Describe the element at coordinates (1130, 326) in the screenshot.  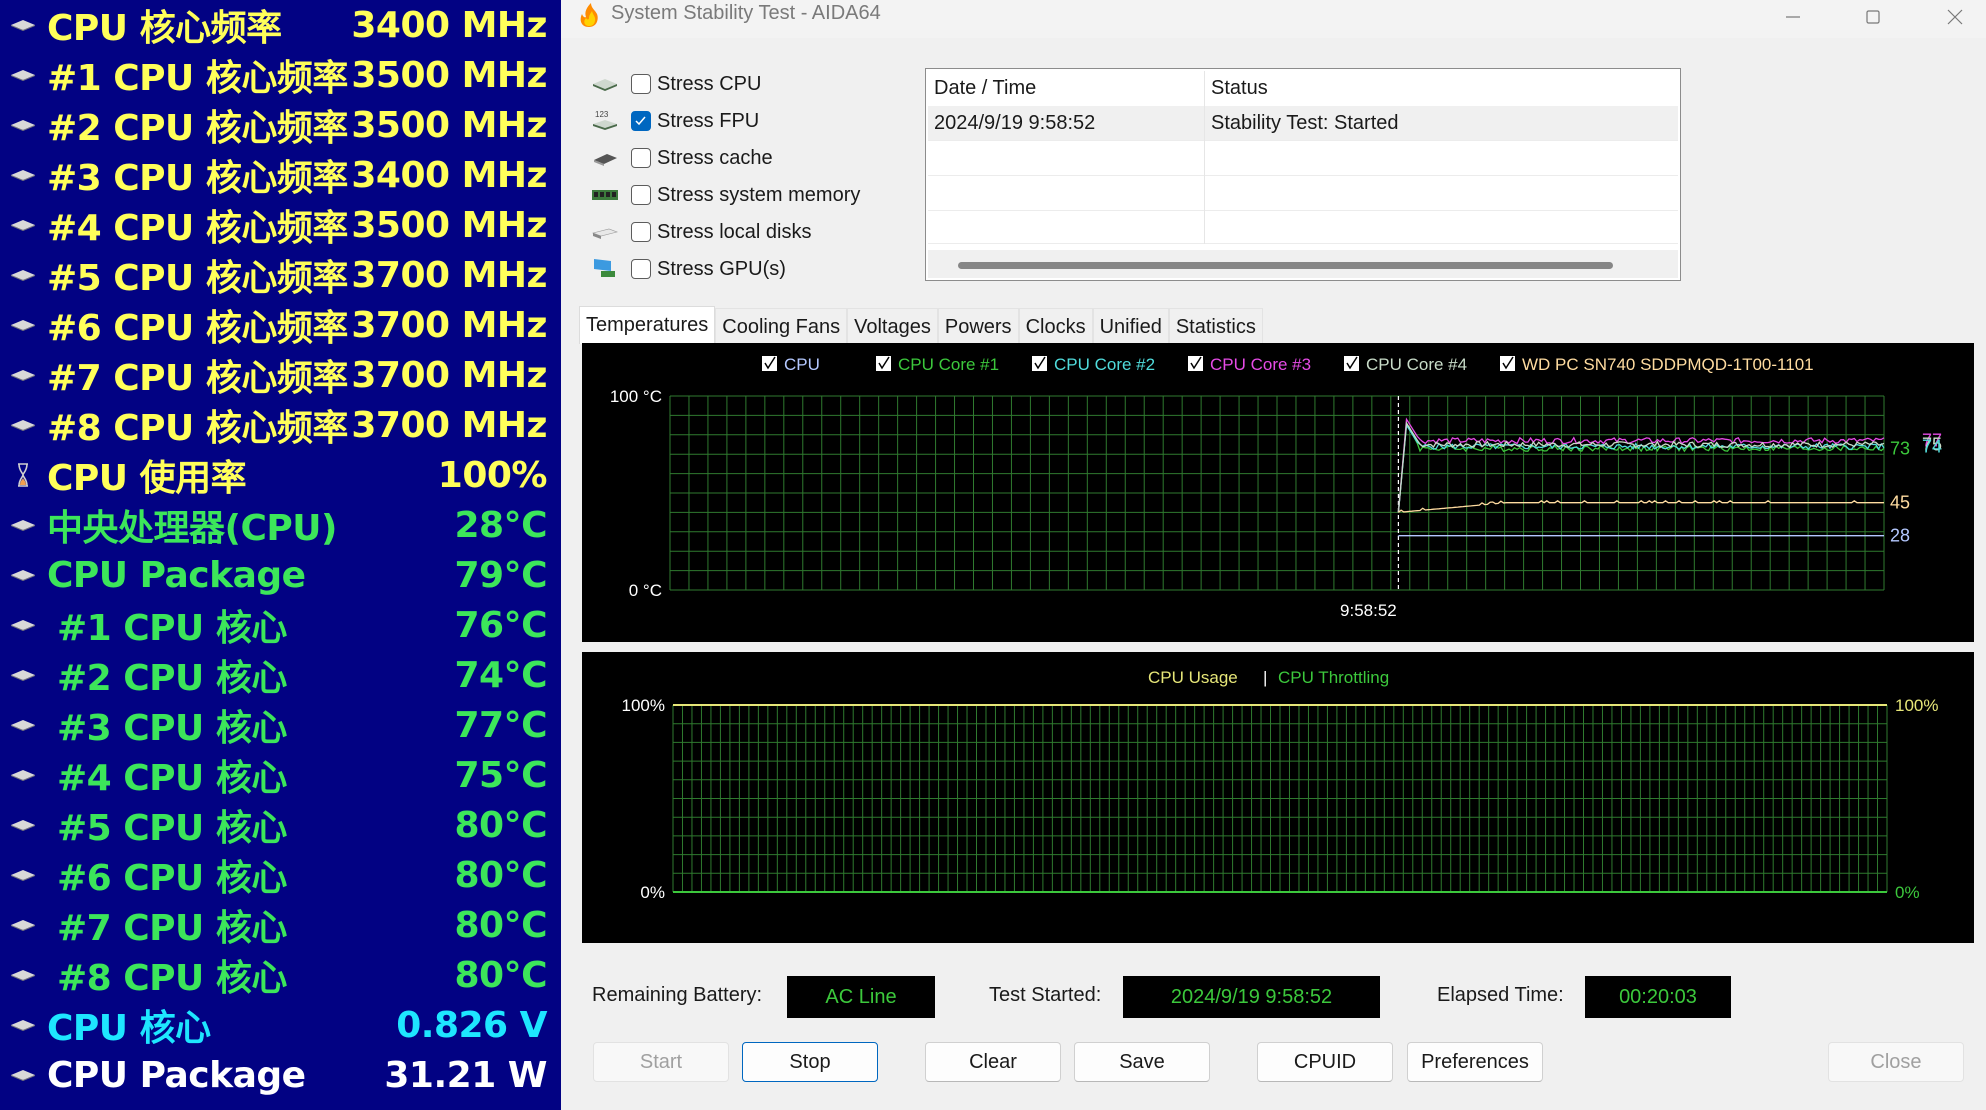
I see `tab-unified: Unified` at that location.